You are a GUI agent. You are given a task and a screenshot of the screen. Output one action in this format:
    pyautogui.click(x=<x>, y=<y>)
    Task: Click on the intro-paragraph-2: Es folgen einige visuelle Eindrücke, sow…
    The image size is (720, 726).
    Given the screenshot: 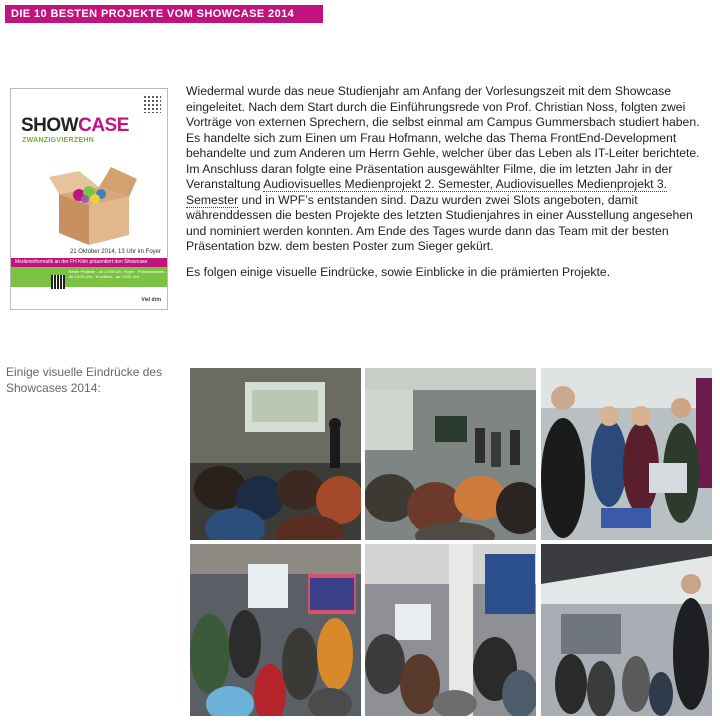 What is the action you would take?
    pyautogui.click(x=398, y=271)
    